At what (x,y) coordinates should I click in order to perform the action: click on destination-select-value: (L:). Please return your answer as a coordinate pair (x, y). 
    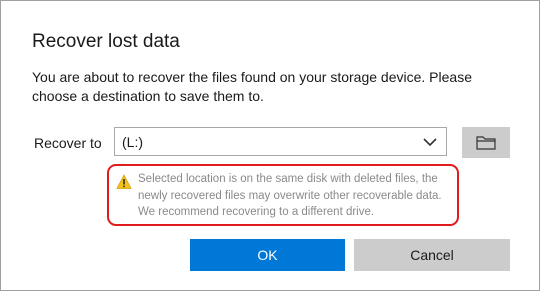
    Looking at the image, I should click on (132, 142).